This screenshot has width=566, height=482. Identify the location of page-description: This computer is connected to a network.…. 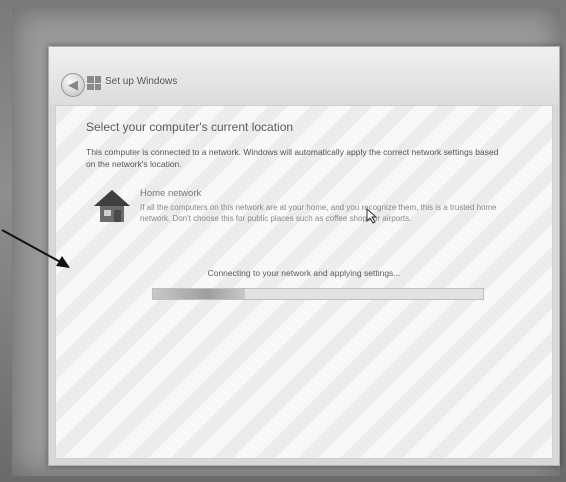
(292, 158).